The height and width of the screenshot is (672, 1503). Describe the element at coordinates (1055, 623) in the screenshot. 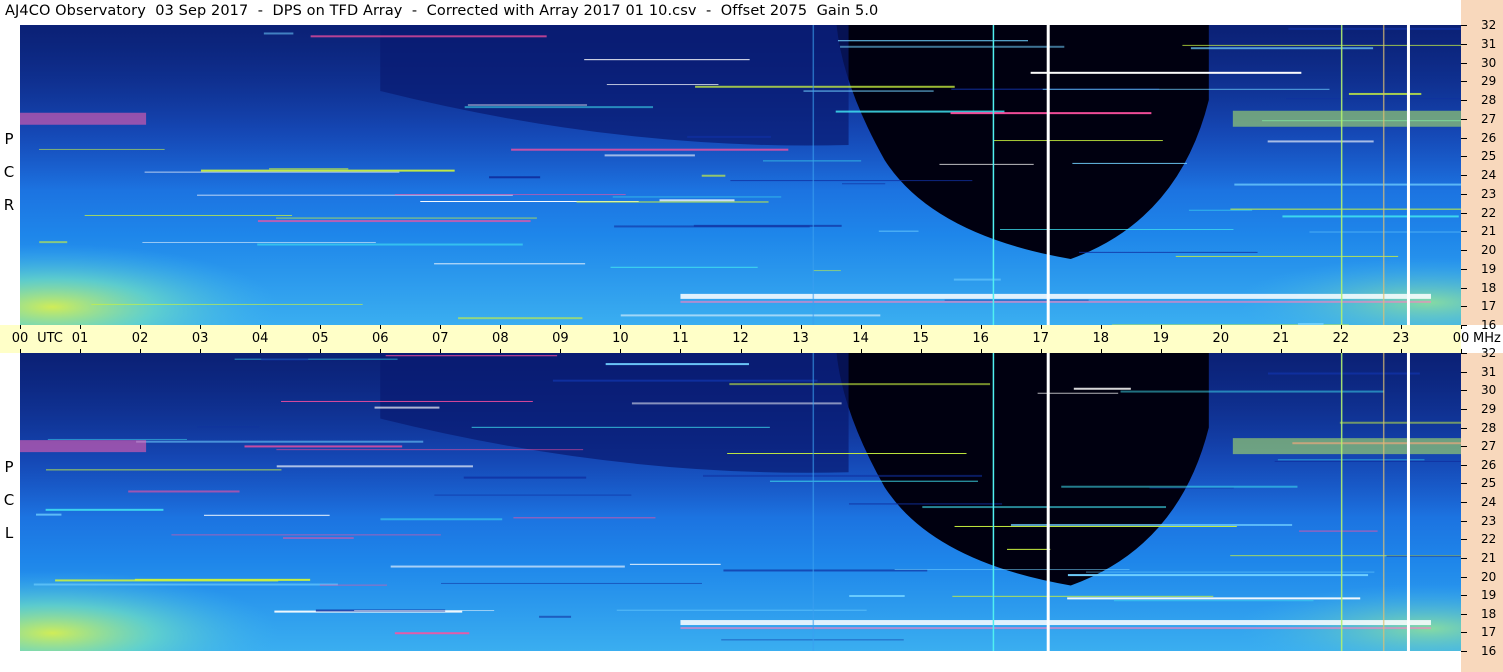

I see `streak-17mhz` at that location.